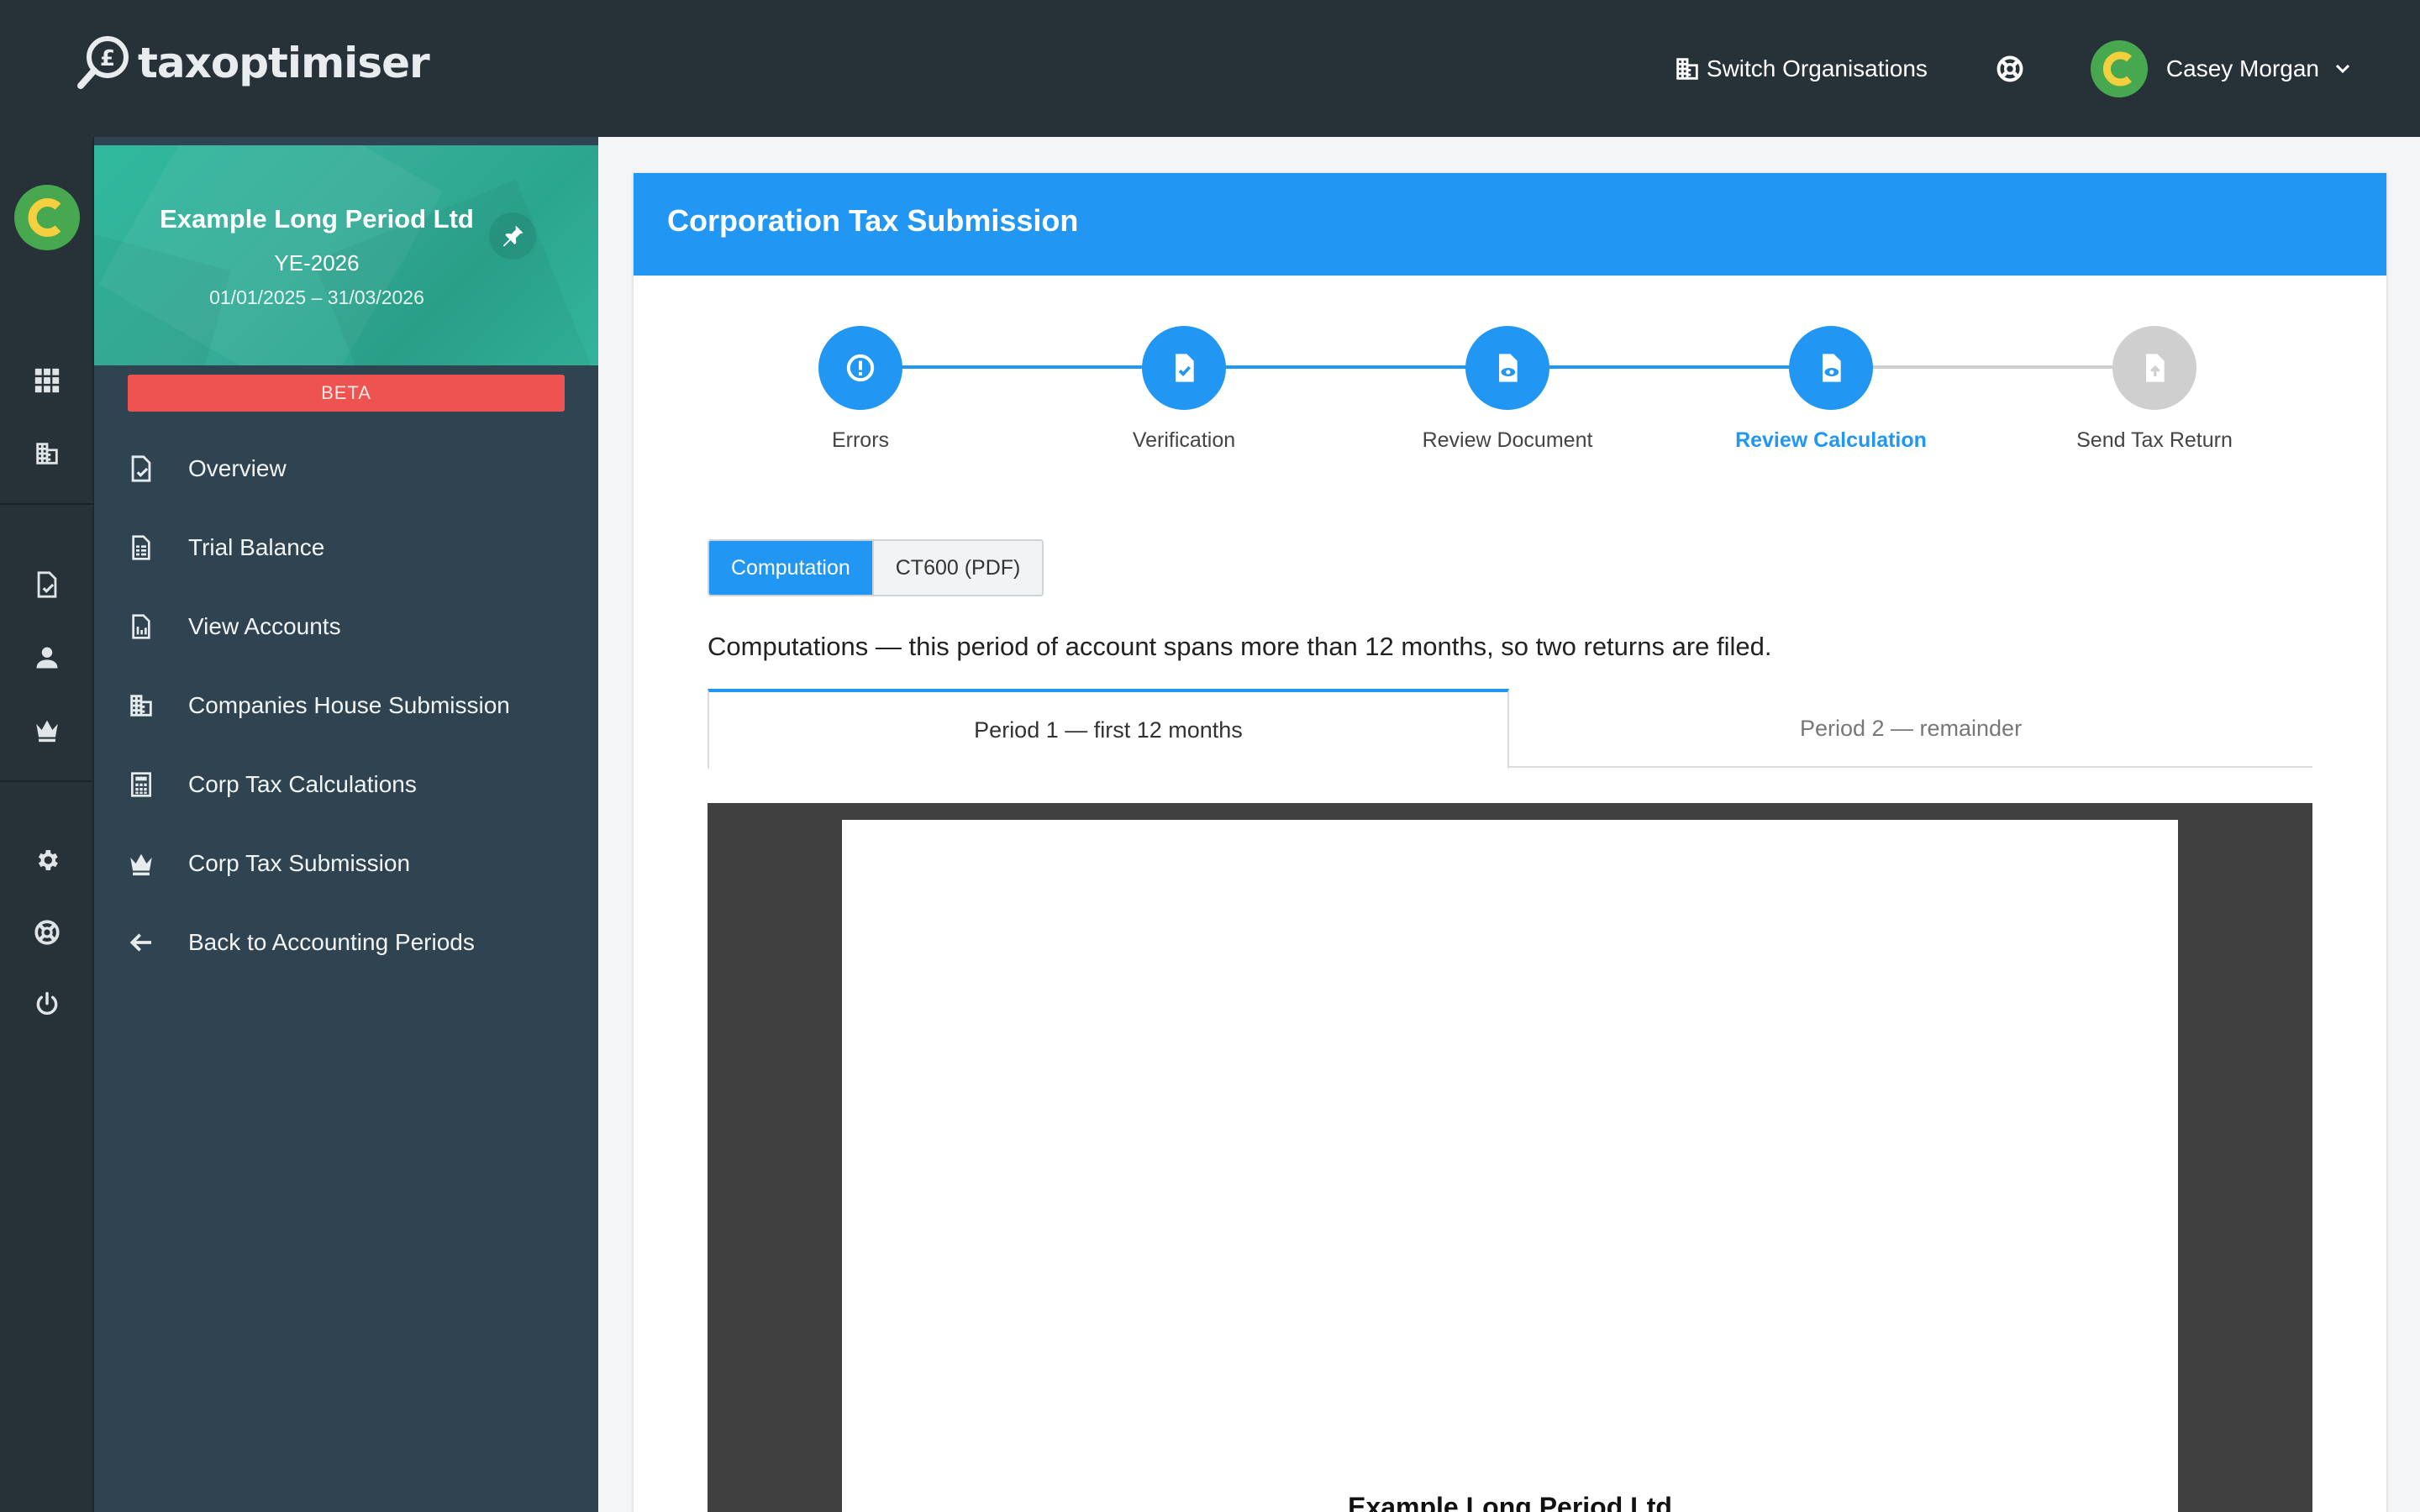 The image size is (2420, 1512). I want to click on arrow-left-icon, so click(141, 942).